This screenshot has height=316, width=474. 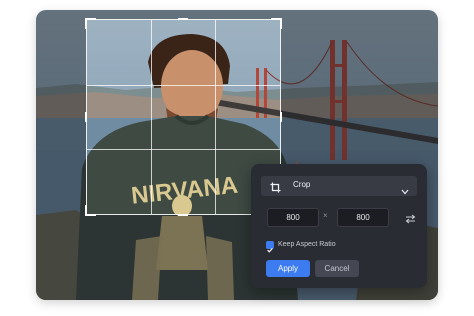 I want to click on height-input: 800, so click(x=363, y=217).